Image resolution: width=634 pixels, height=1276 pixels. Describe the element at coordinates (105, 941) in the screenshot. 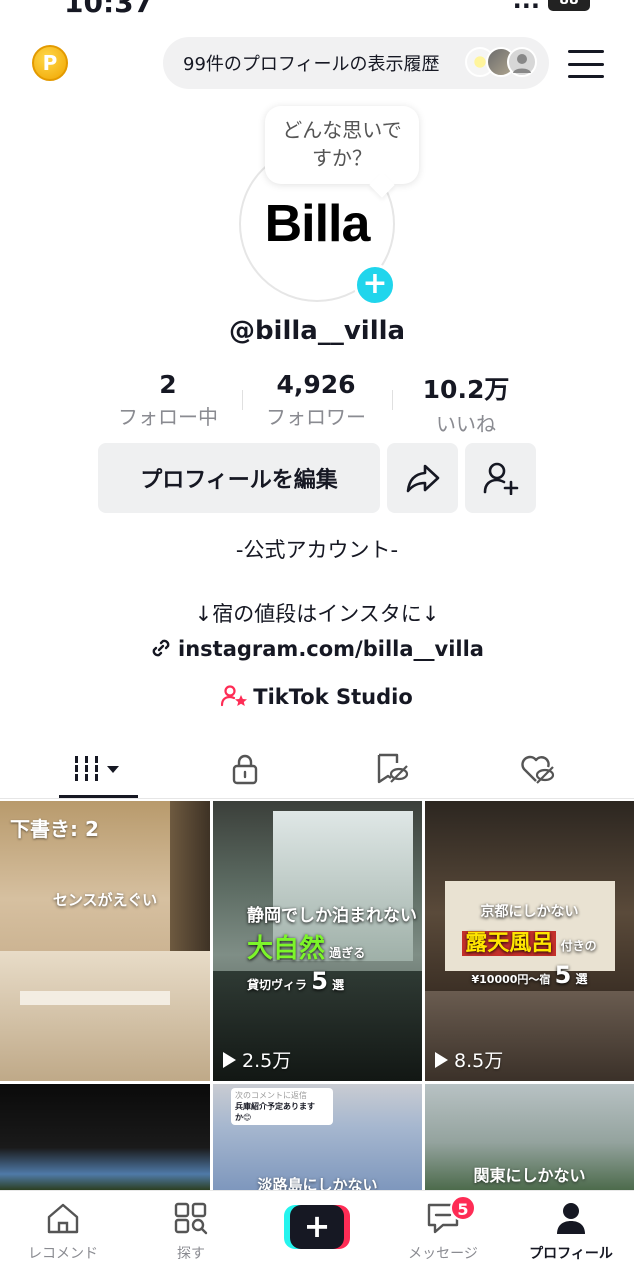

I see `draft-tile: 下書き: 2 センスがえぐい` at that location.